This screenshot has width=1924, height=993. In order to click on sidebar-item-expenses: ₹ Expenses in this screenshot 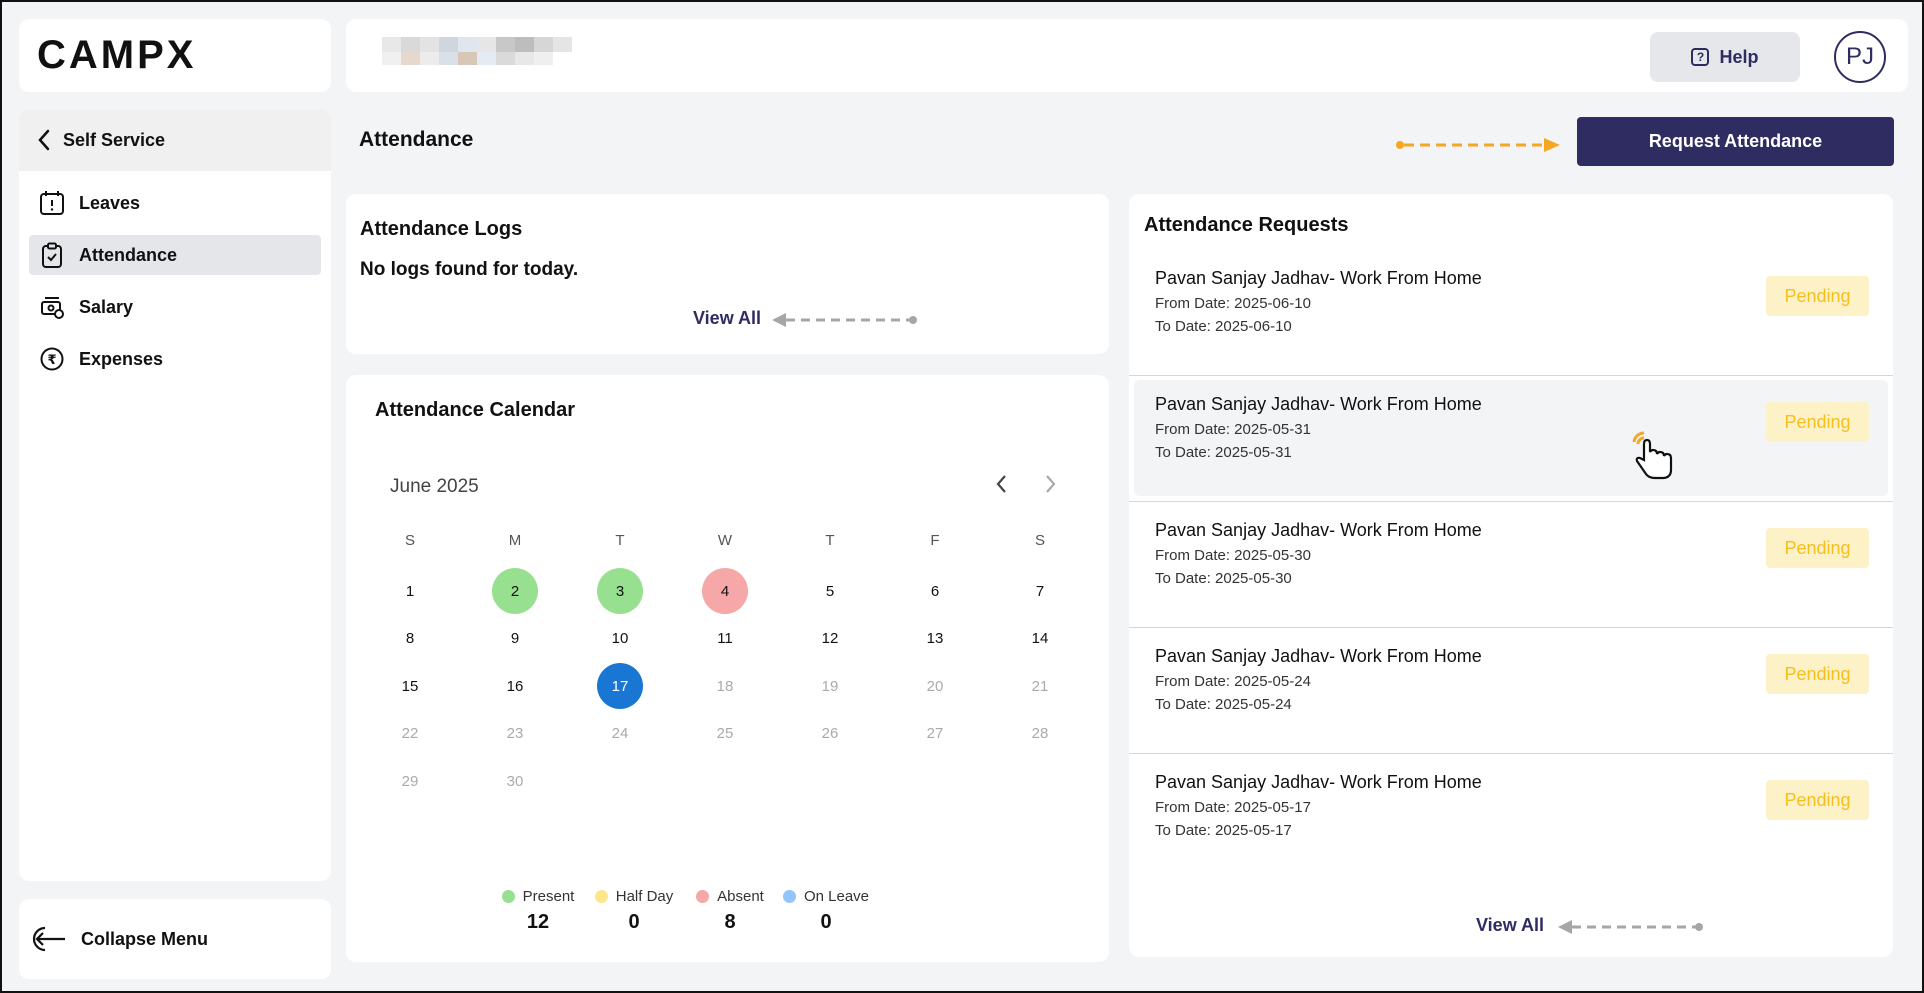, I will do `click(175, 359)`.